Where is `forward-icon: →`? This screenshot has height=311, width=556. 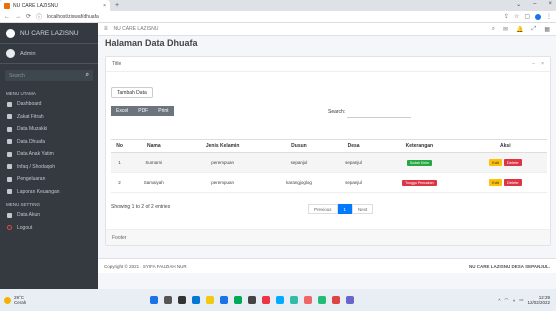
forward-icon: → is located at coordinates (18, 17).